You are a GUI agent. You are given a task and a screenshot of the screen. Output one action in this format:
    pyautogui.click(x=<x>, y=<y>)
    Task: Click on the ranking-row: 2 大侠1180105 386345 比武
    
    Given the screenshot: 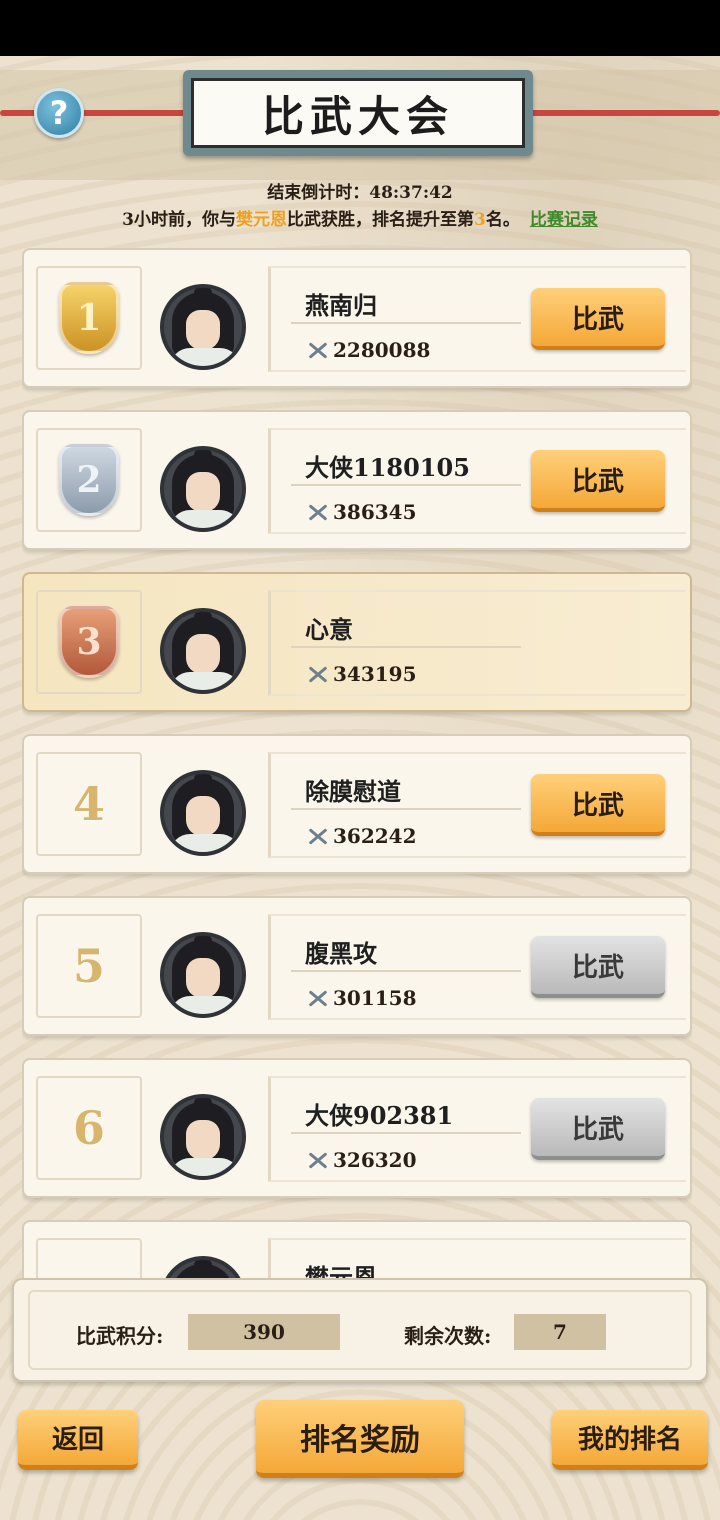 What is the action you would take?
    pyautogui.click(x=357, y=480)
    